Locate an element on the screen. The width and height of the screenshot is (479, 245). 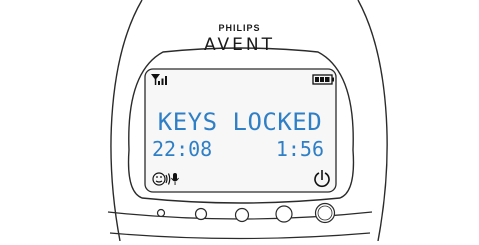
lower-shell-line is located at coordinates (240, 236).